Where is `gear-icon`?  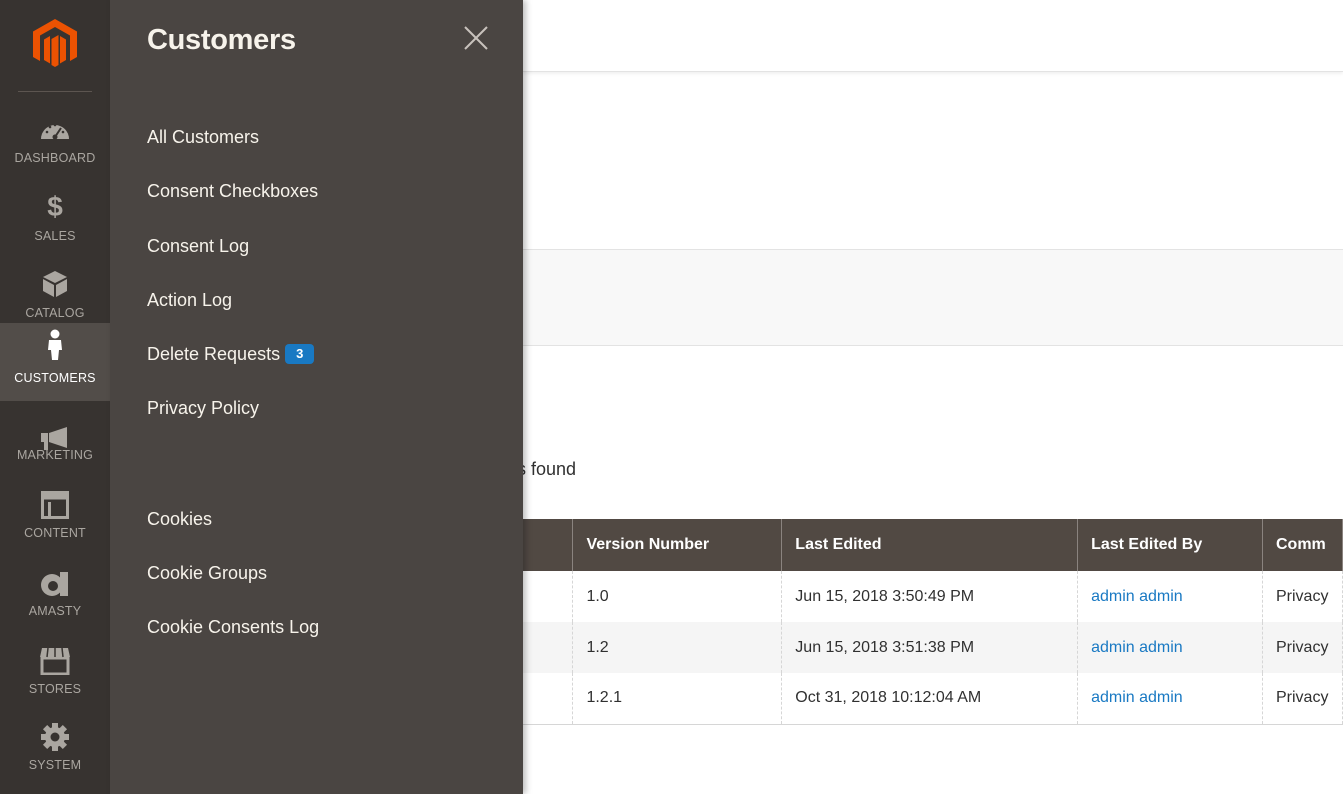
gear-icon is located at coordinates (55, 737).